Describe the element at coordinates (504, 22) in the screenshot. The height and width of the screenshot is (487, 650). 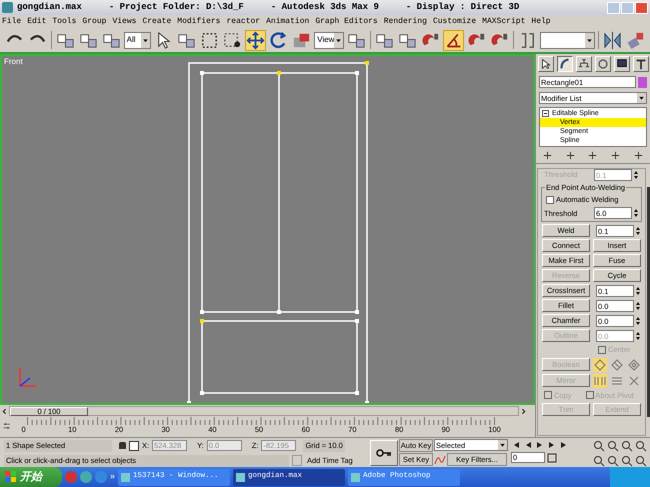
I see `menu-item: MAXScript` at that location.